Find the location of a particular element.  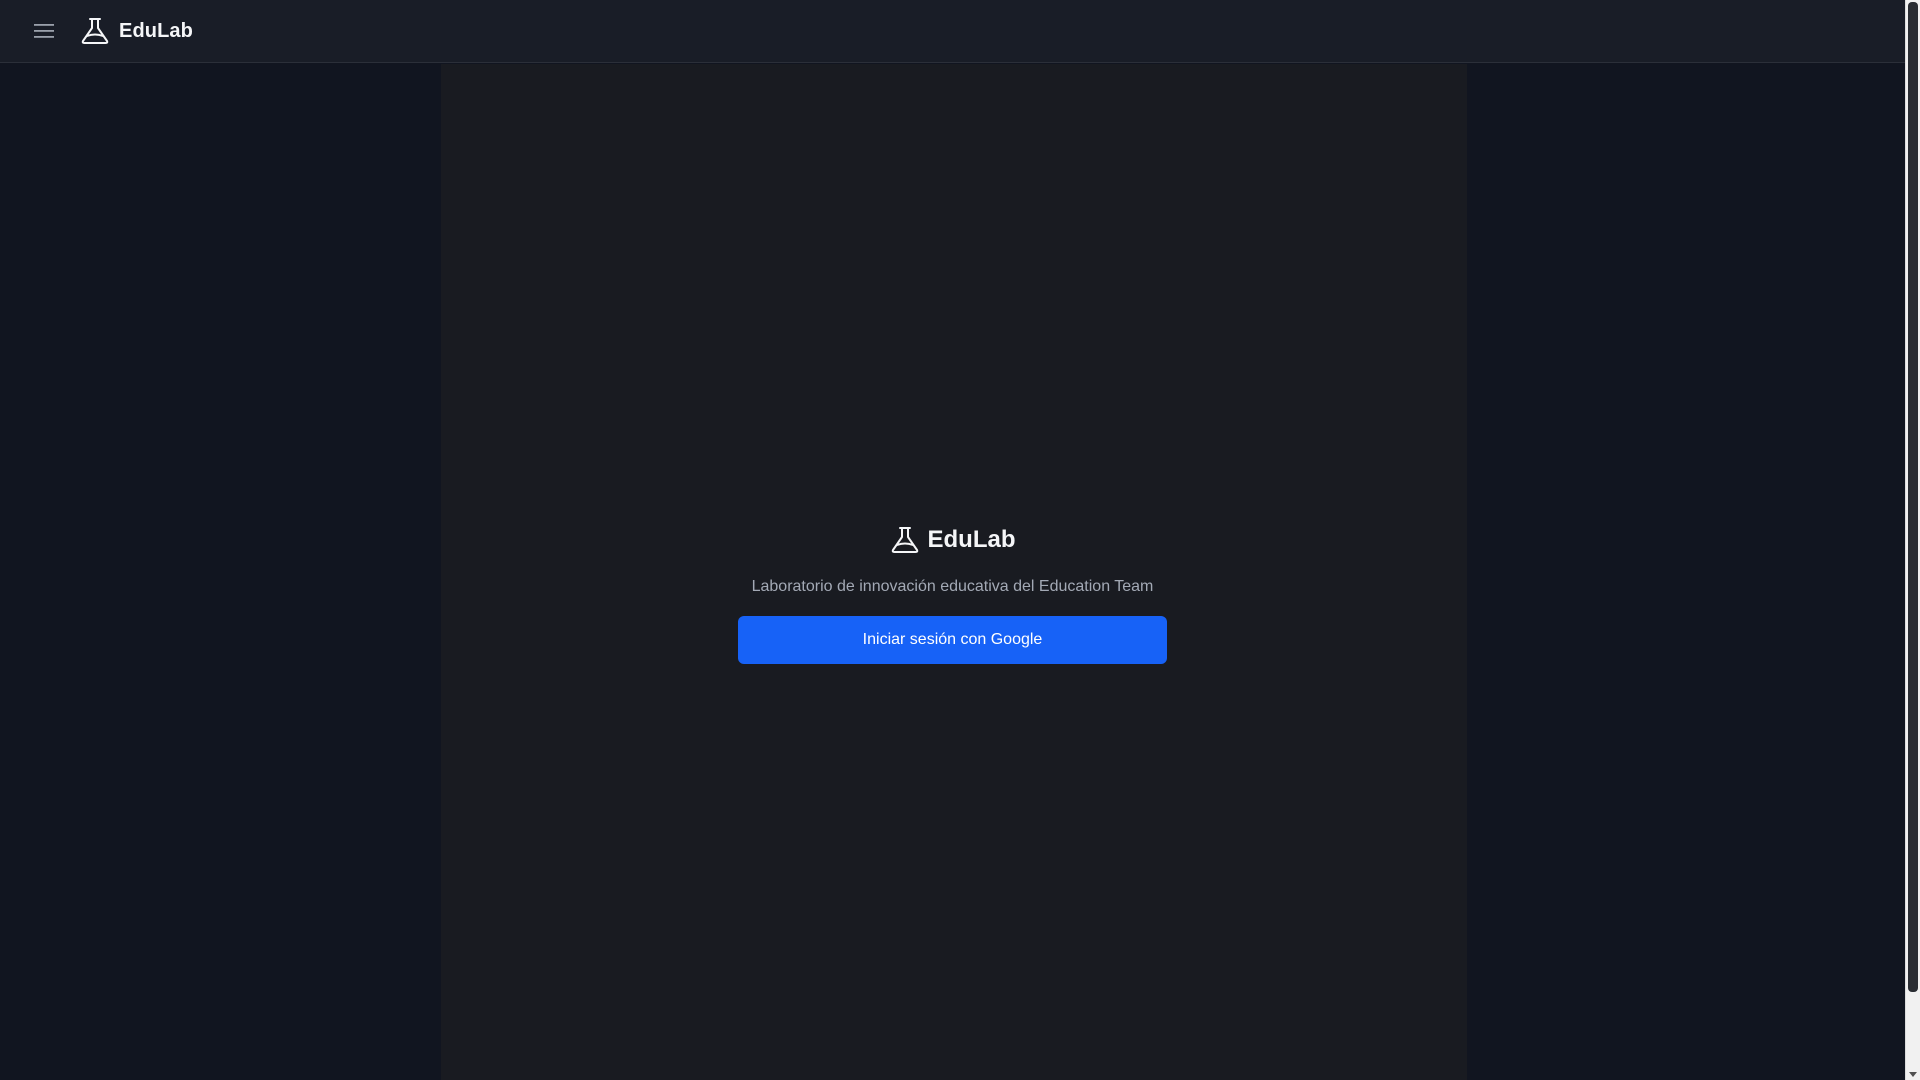

vertical-scrollbar is located at coordinates (1912, 540).